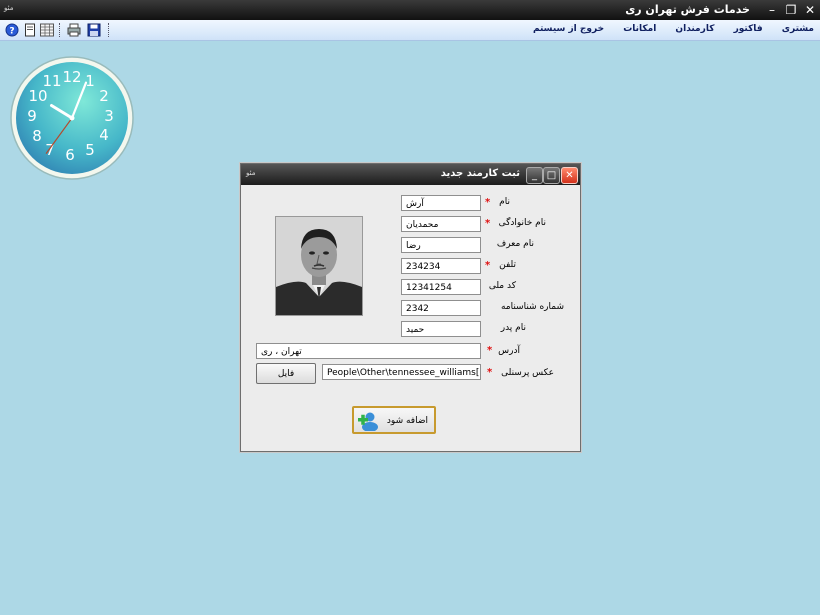  I want to click on add-user-icon, so click(368, 421).